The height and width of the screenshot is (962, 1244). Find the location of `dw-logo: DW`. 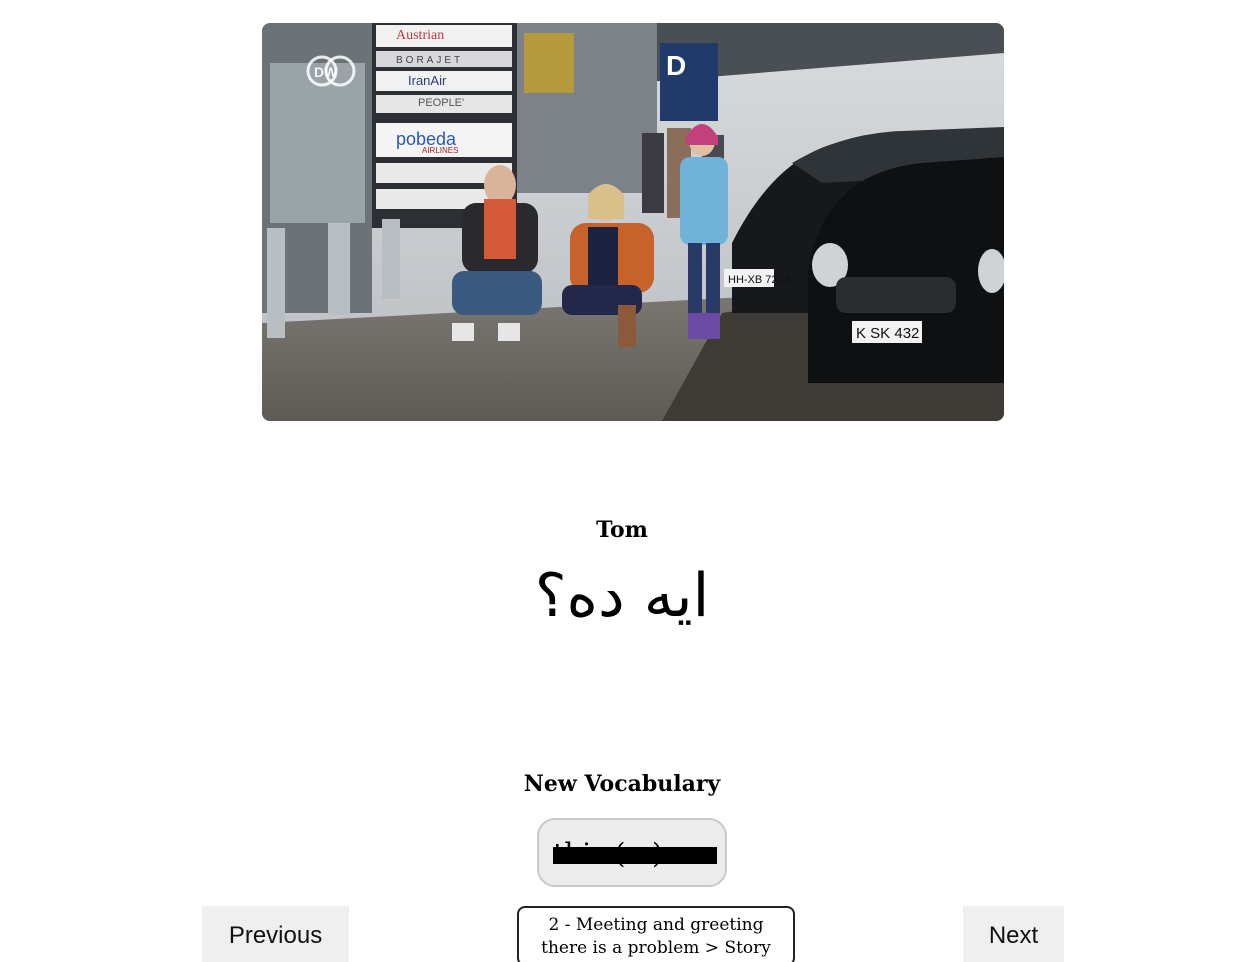

dw-logo: DW is located at coordinates (326, 72).